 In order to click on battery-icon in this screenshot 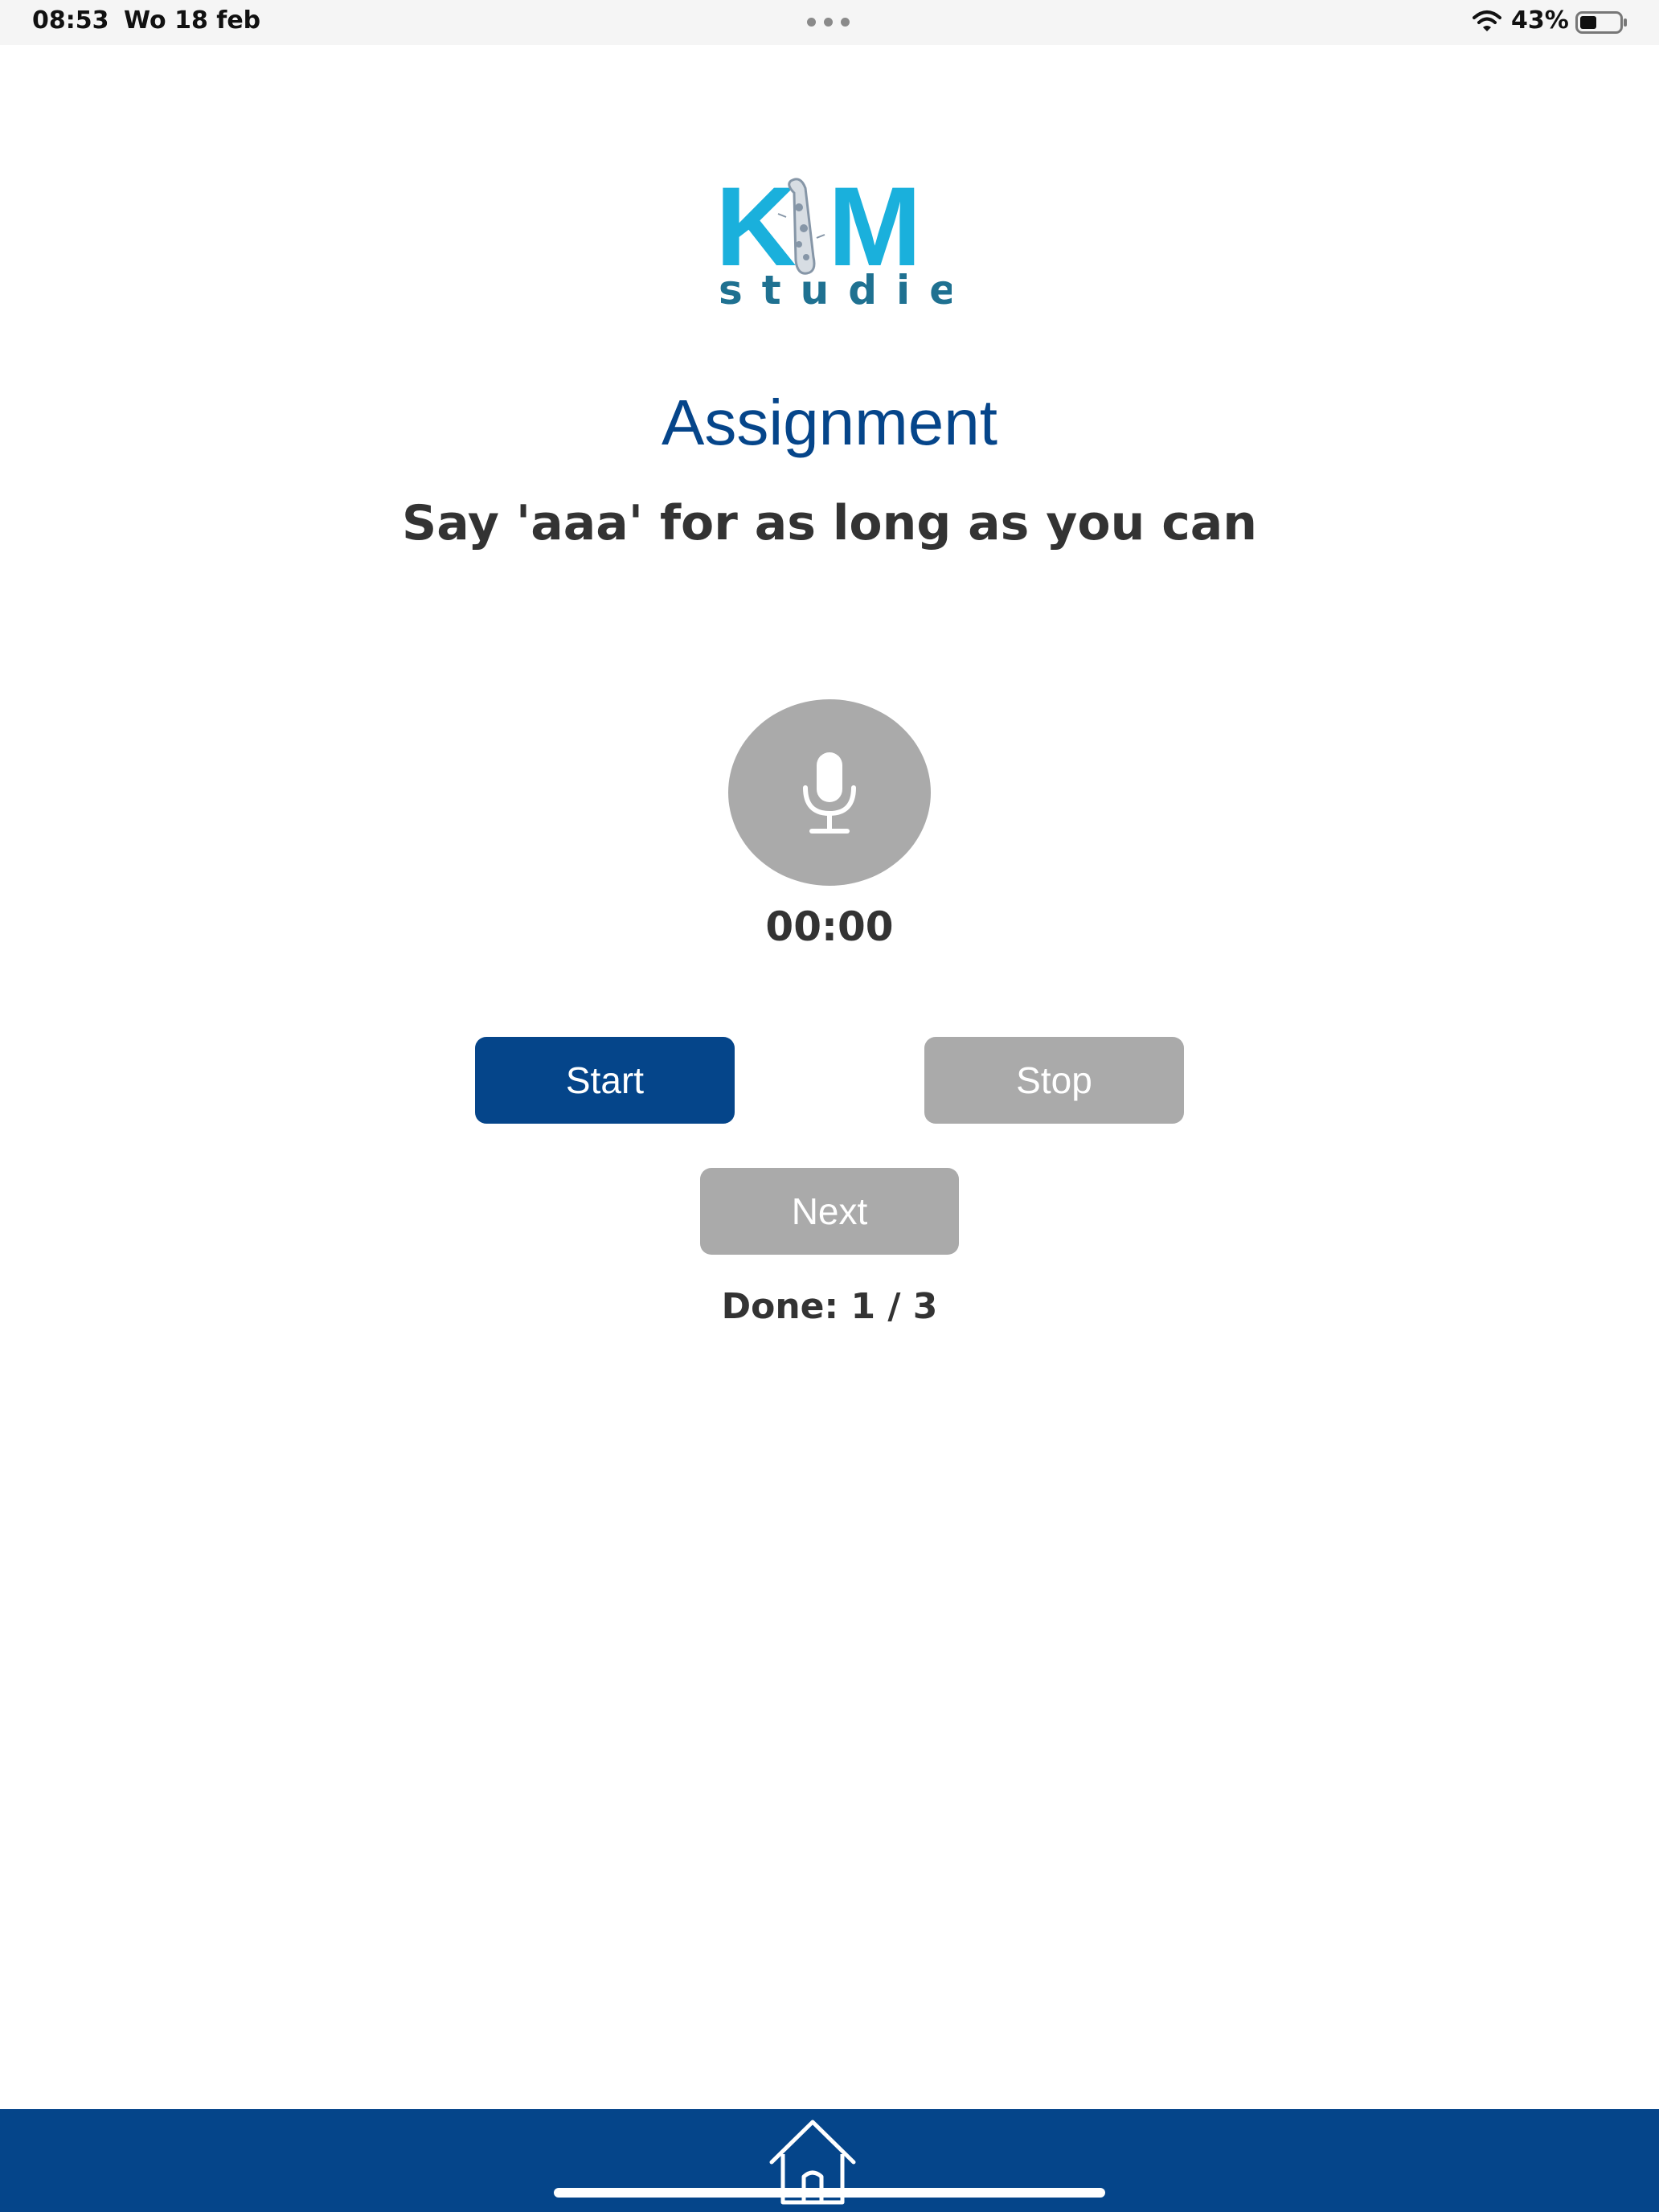, I will do `click(1601, 22)`.